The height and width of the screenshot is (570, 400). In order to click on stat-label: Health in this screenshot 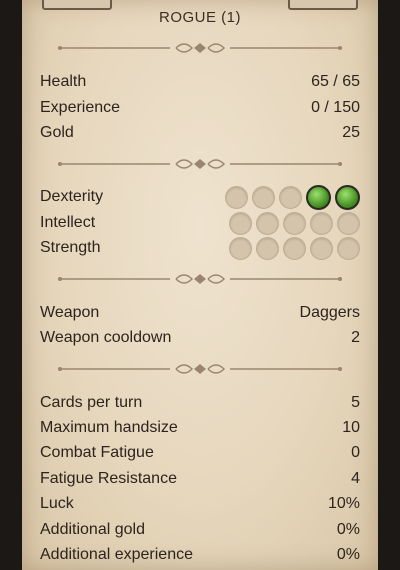, I will do `click(63, 81)`.